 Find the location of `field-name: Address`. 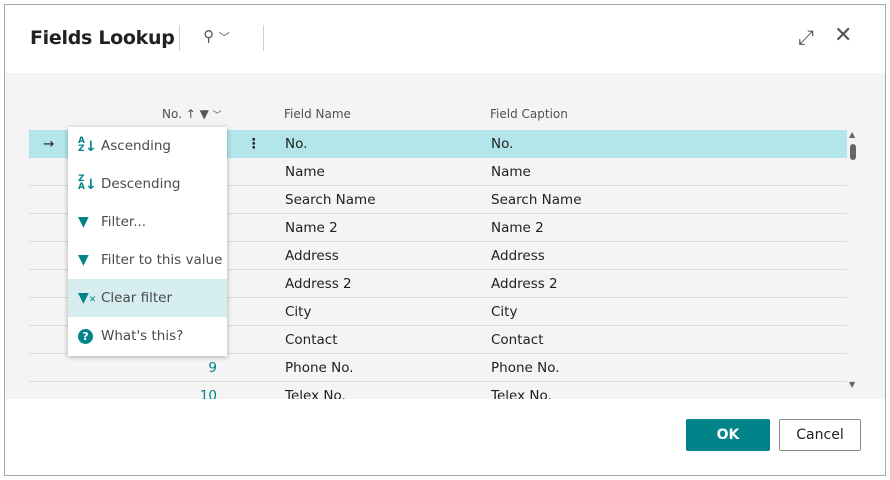

field-name: Address is located at coordinates (312, 256).